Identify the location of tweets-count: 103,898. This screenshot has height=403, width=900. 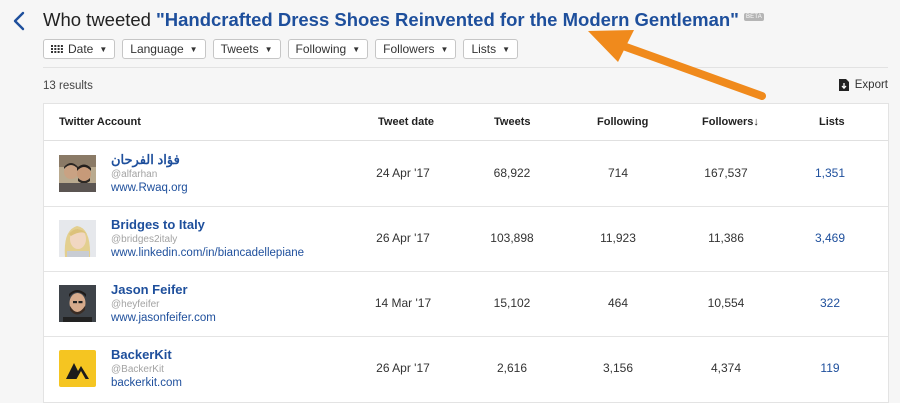
(512, 238).